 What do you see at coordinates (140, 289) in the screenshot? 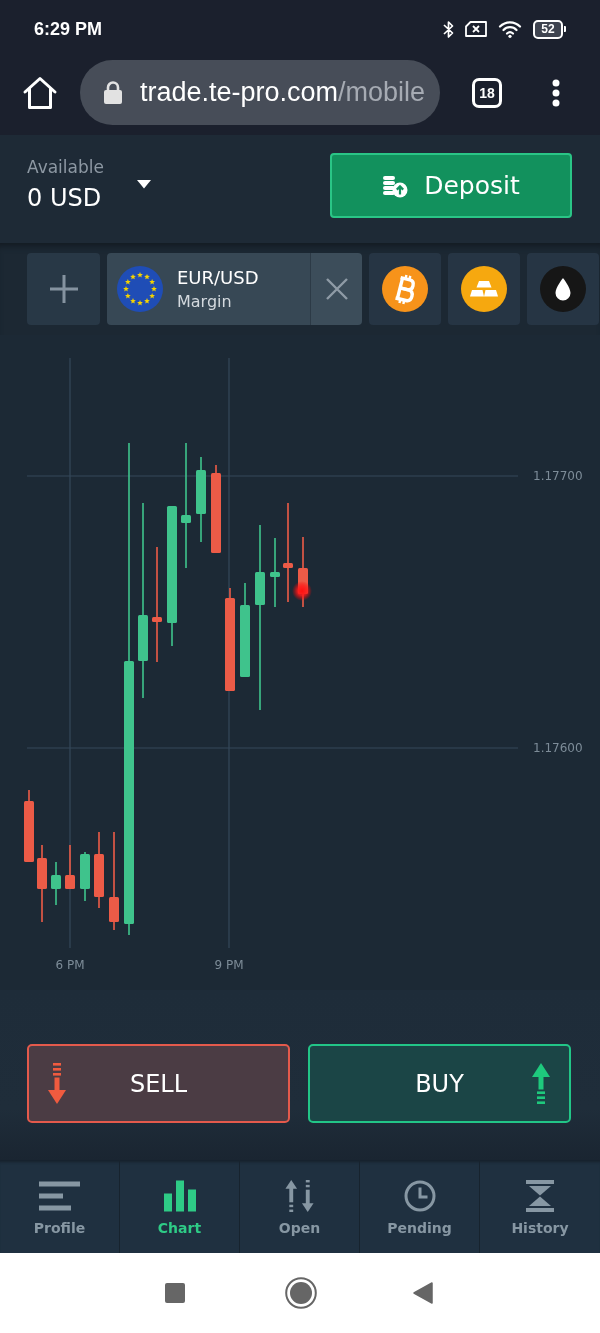
I see `eu-flag-icon` at bounding box center [140, 289].